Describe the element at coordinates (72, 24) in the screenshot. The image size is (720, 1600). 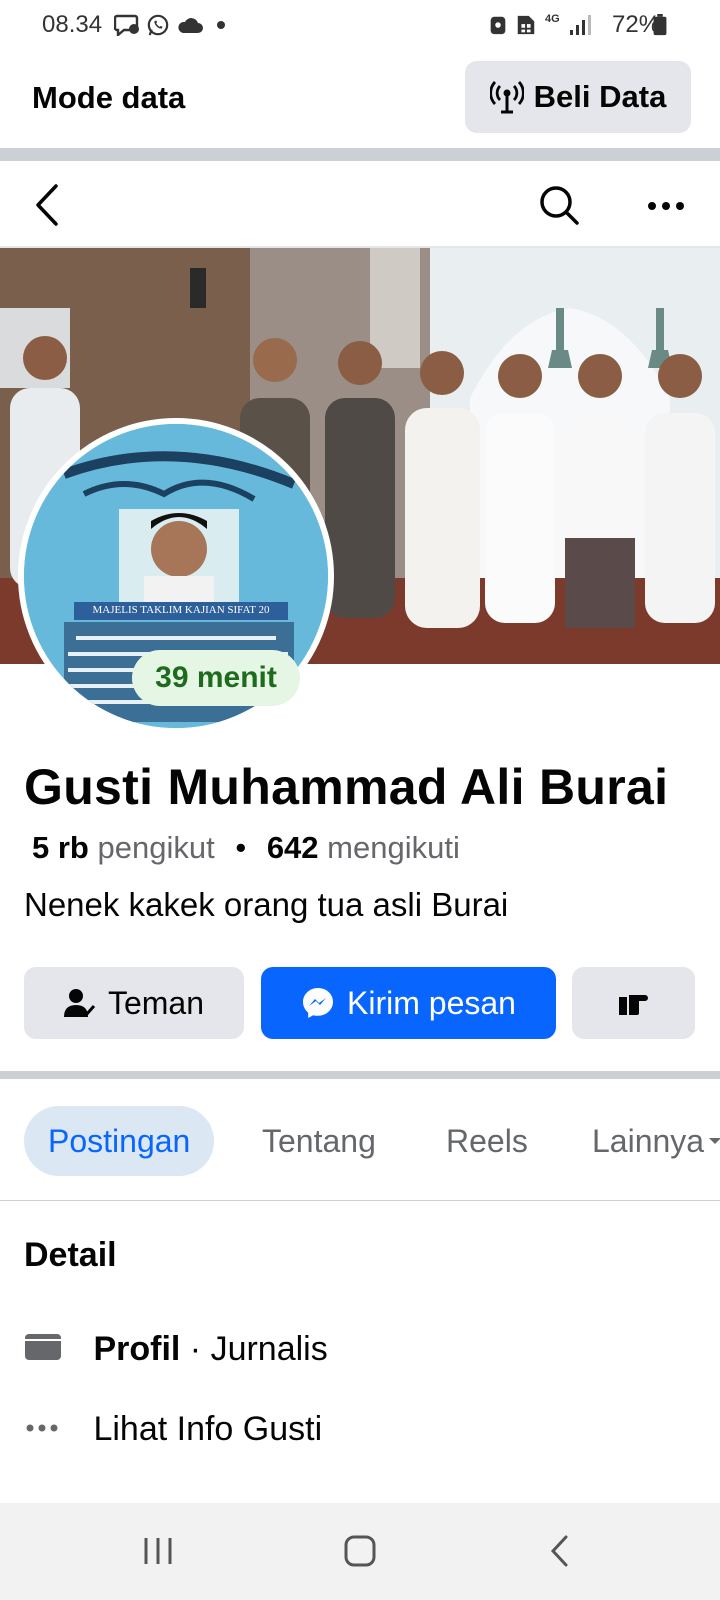
I see `status-time: 08.34` at that location.